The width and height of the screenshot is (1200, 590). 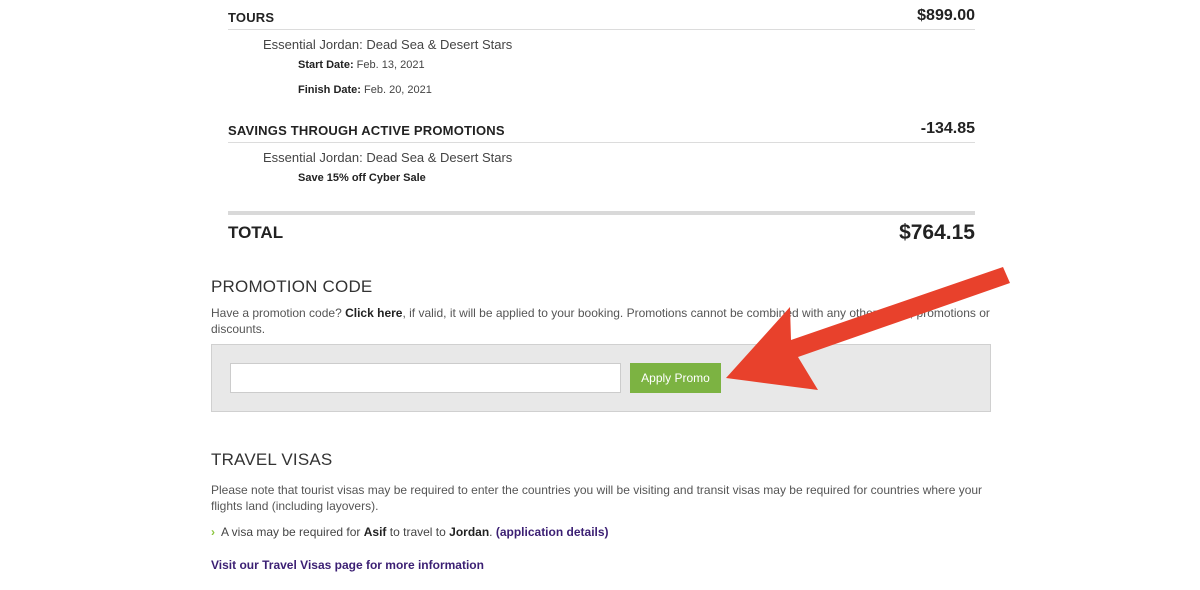 What do you see at coordinates (256, 232) in the screenshot?
I see `total-label: TOTAL` at bounding box center [256, 232].